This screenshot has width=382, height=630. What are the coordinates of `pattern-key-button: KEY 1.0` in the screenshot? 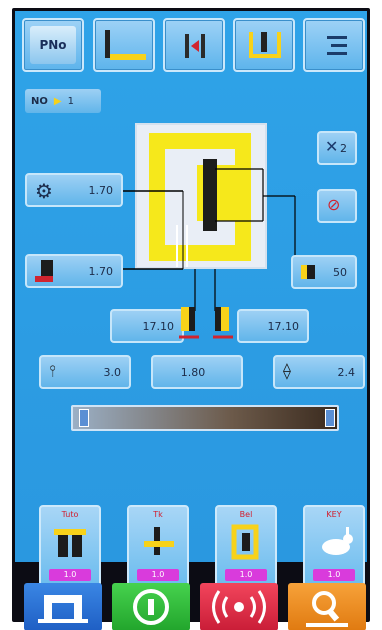 It's located at (334, 546).